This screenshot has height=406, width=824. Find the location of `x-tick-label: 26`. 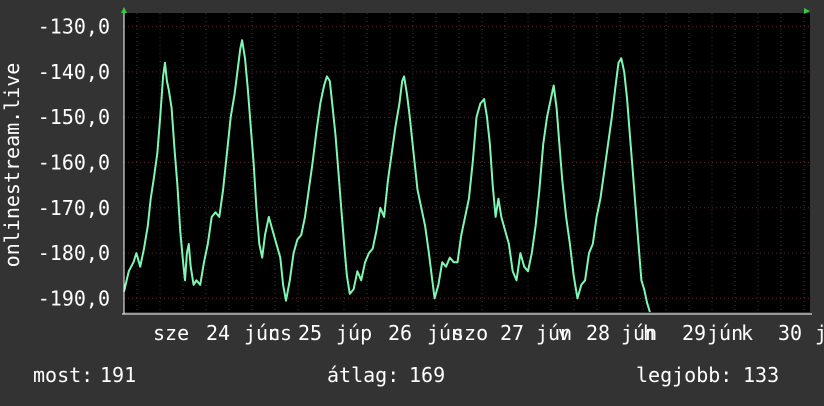

x-tick-label: 26 is located at coordinates (400, 333).